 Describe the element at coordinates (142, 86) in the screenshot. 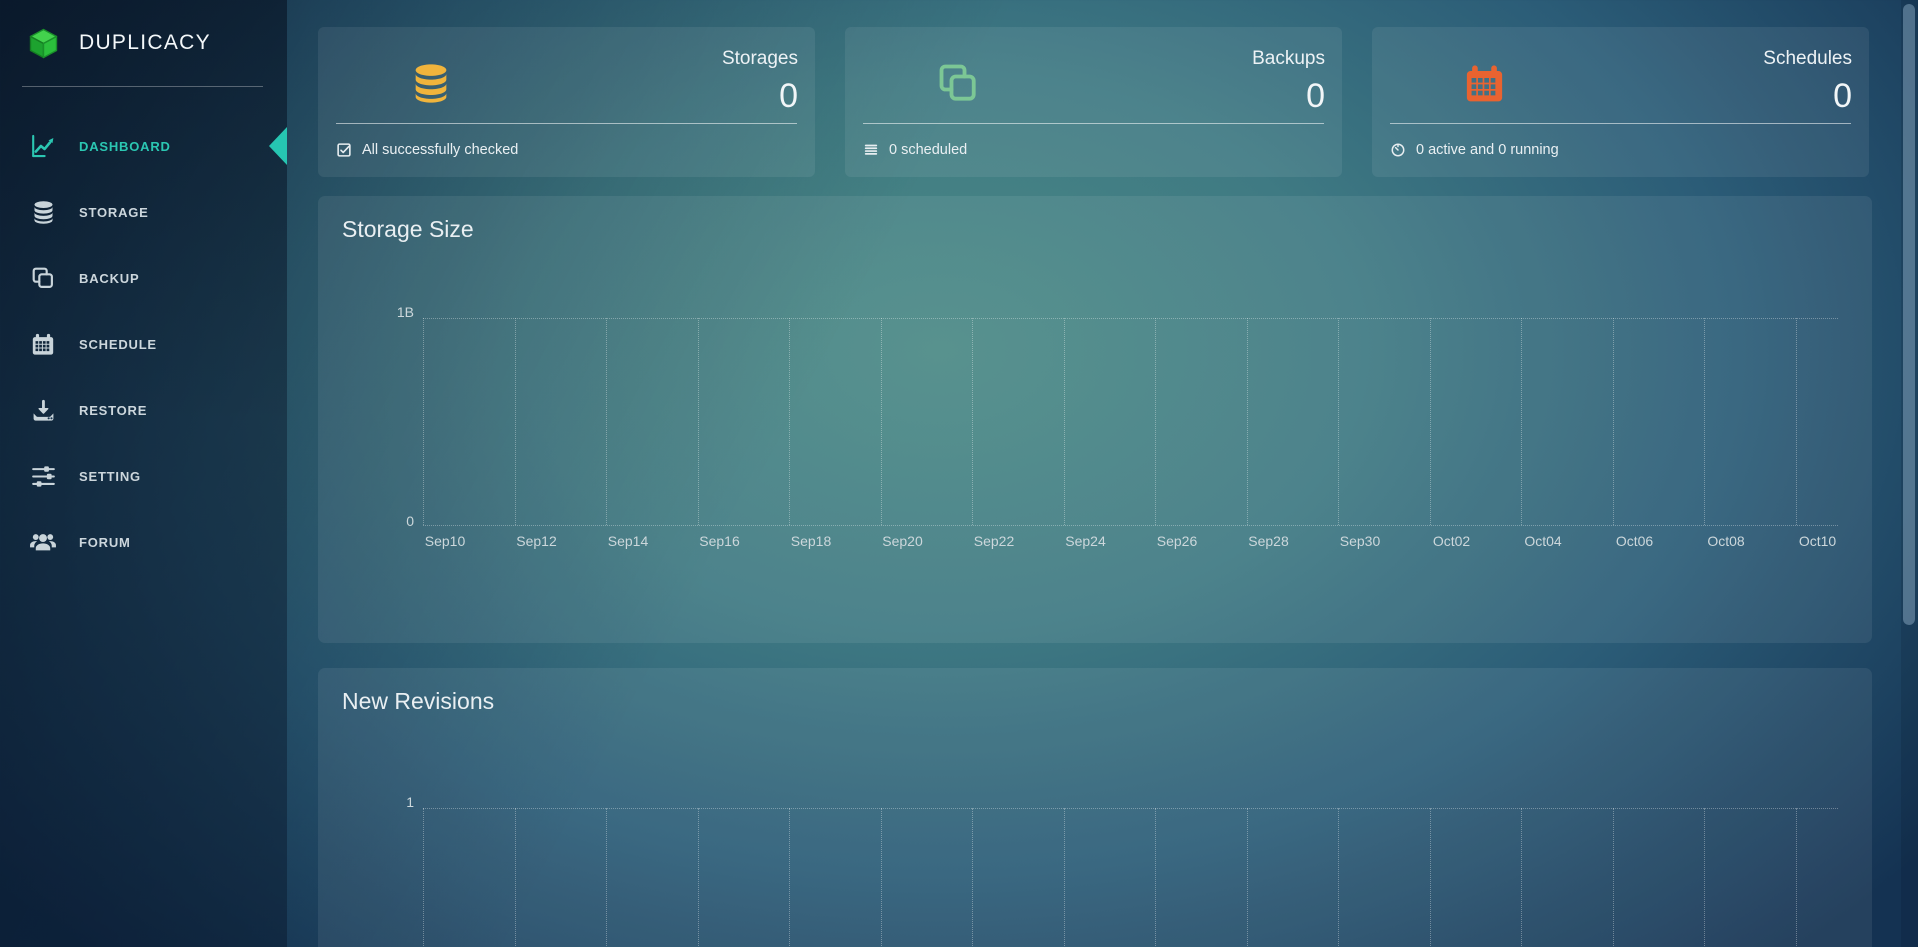

I see `divider` at that location.